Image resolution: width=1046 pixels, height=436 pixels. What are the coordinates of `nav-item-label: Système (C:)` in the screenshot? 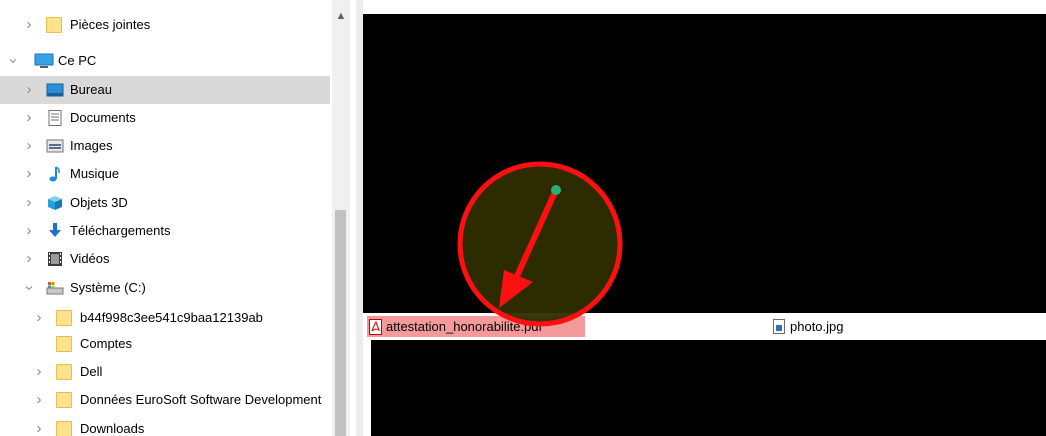 It's located at (108, 287).